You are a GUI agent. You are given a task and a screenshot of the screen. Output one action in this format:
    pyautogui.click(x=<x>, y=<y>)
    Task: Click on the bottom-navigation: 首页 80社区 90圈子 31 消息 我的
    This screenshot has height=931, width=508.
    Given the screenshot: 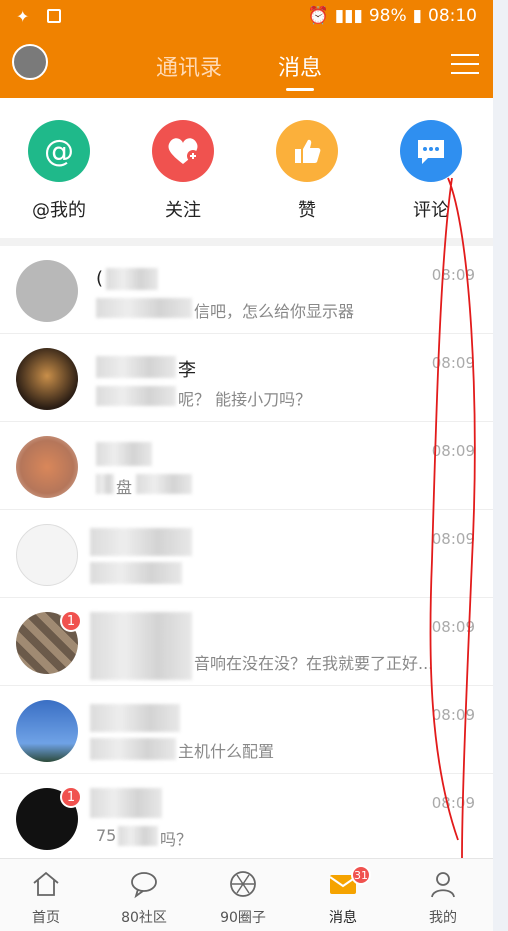 What is the action you would take?
    pyautogui.click(x=246, y=894)
    